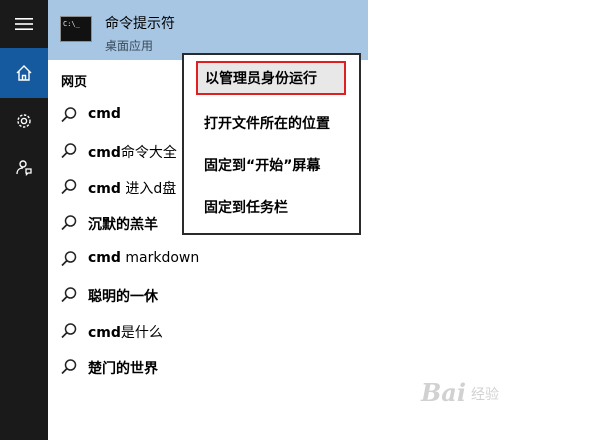 This screenshot has width=597, height=440. I want to click on baidu-watermark: Bai 经验, so click(490, 395).